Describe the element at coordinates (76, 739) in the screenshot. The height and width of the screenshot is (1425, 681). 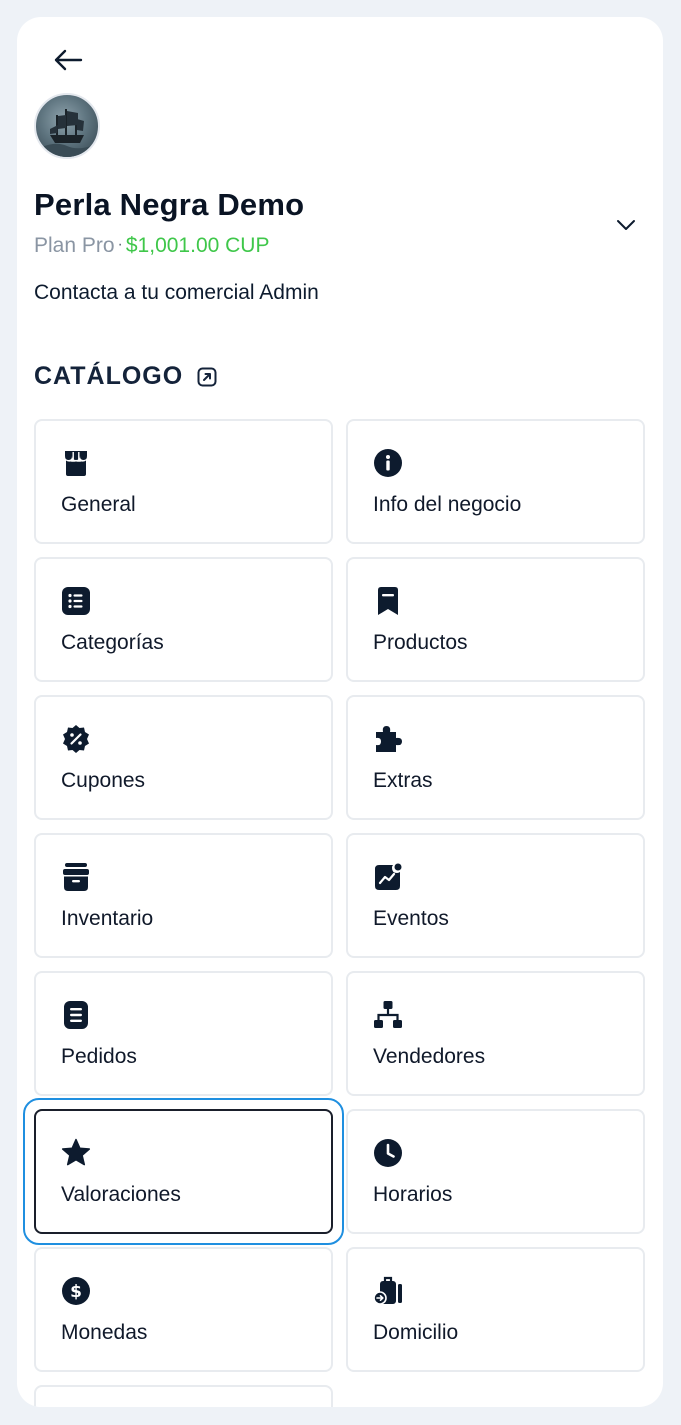
I see `discount-badge-icon` at that location.